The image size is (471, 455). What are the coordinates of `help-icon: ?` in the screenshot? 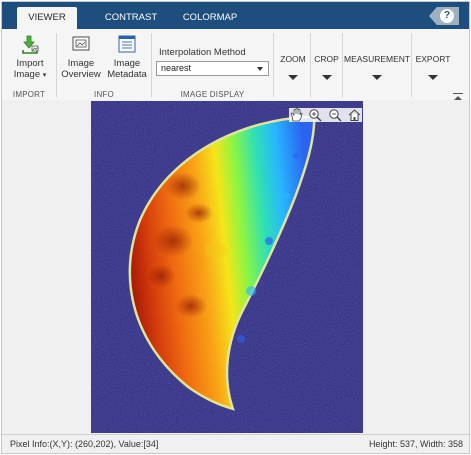 It's located at (447, 16).